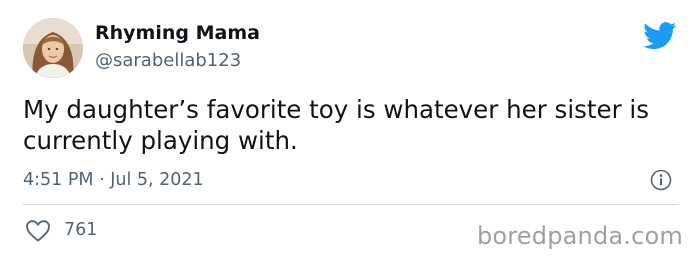  I want to click on avatar-photo, so click(53, 48).